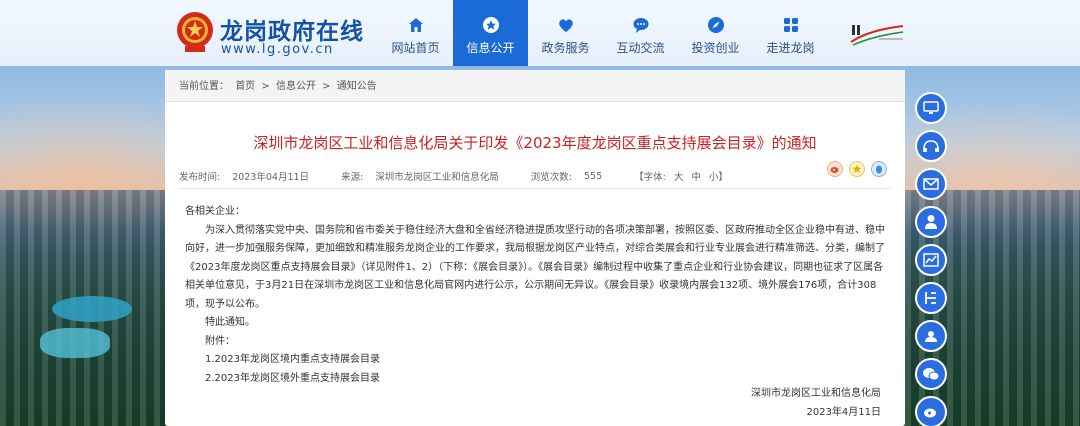 This screenshot has height=426, width=1080. I want to click on mail-icon, so click(931, 184).